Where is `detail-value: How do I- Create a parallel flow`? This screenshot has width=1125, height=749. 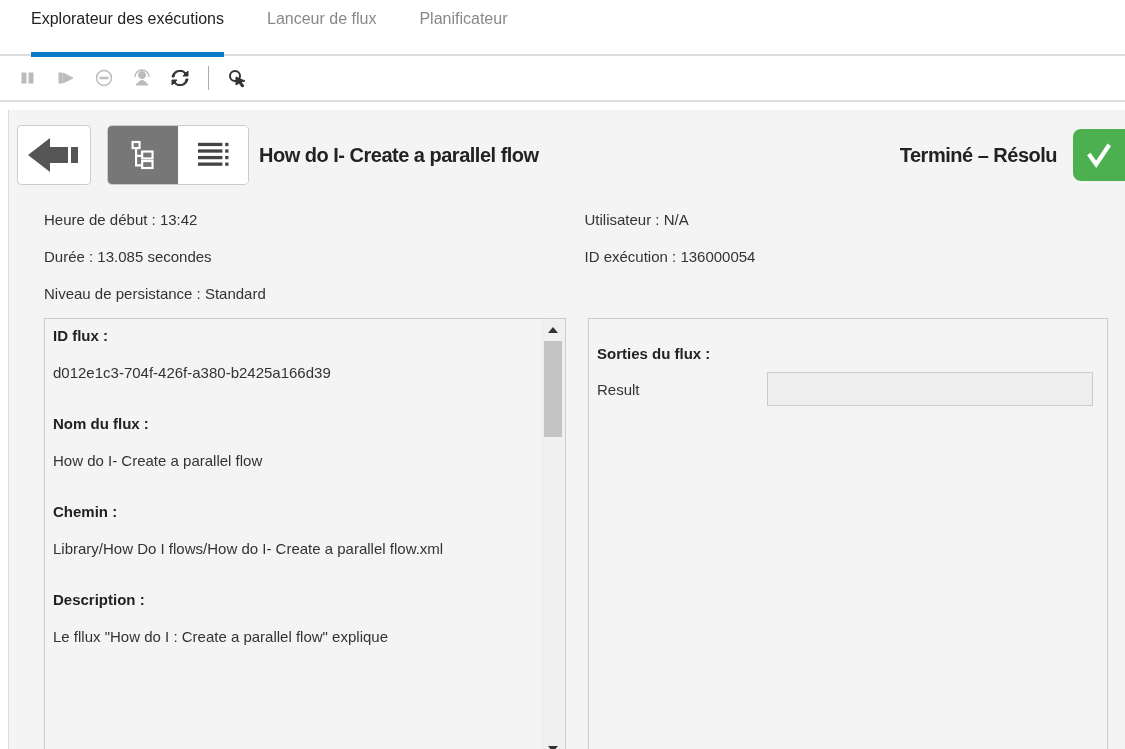 detail-value: How do I- Create a parallel flow is located at coordinates (158, 461).